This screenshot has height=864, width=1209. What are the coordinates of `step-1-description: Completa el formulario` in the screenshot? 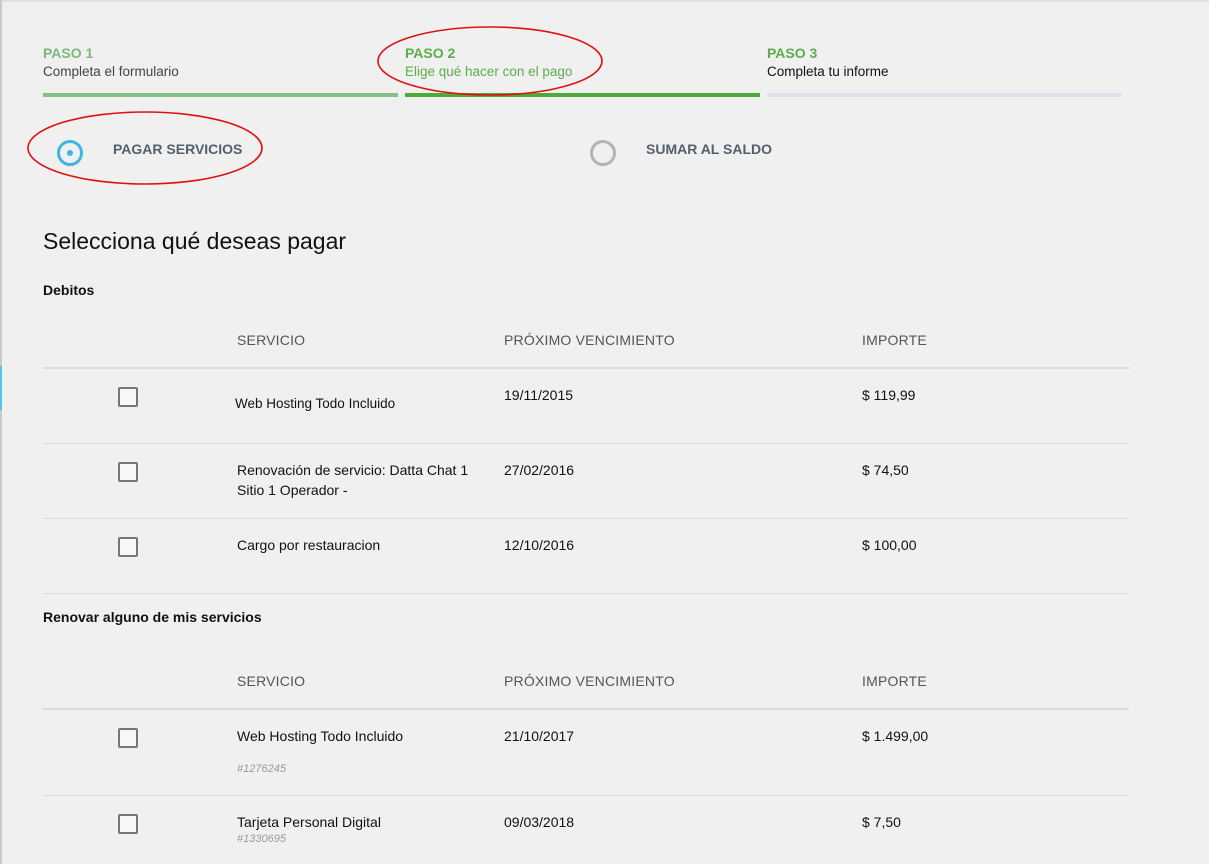 It's located at (111, 71).